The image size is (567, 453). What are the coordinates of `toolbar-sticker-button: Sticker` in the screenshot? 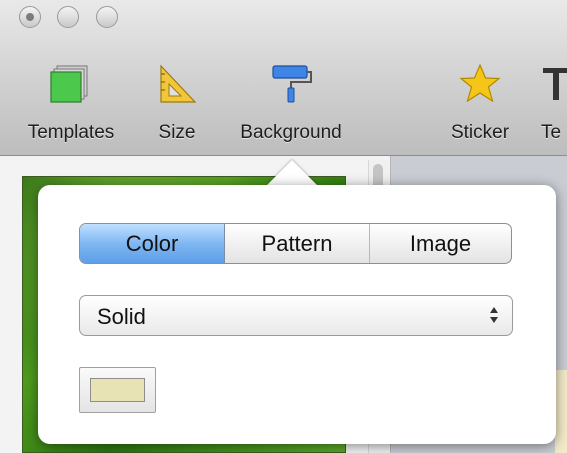 It's located at (480, 107).